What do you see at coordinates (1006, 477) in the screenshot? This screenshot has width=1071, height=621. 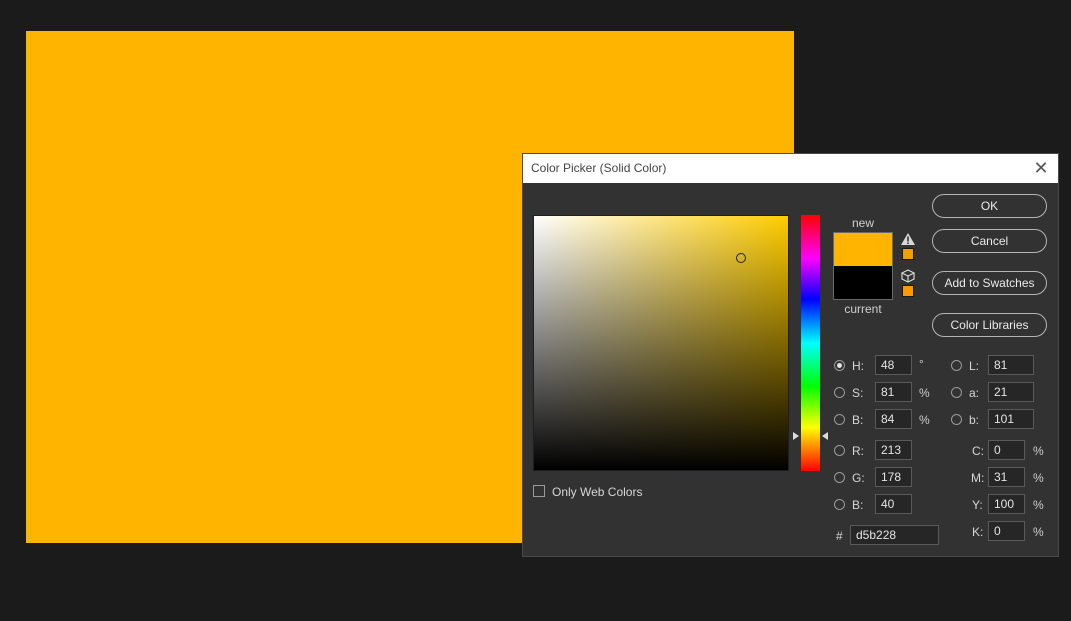 I see `magenta-input: 31` at bounding box center [1006, 477].